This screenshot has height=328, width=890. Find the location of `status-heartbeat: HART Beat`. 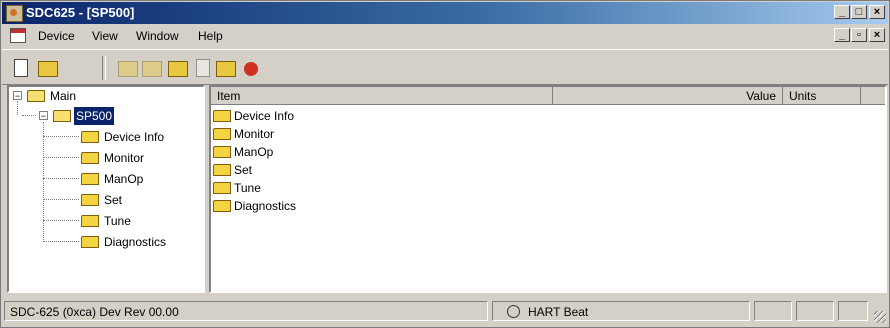

status-heartbeat: HART Beat is located at coordinates (621, 311).